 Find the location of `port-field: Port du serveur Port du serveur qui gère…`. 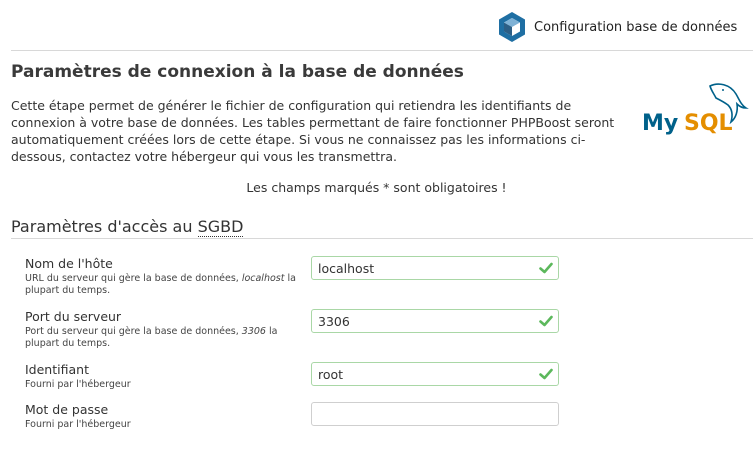

port-field: Port du serveur Port du serveur qui gère… is located at coordinates (385, 329).